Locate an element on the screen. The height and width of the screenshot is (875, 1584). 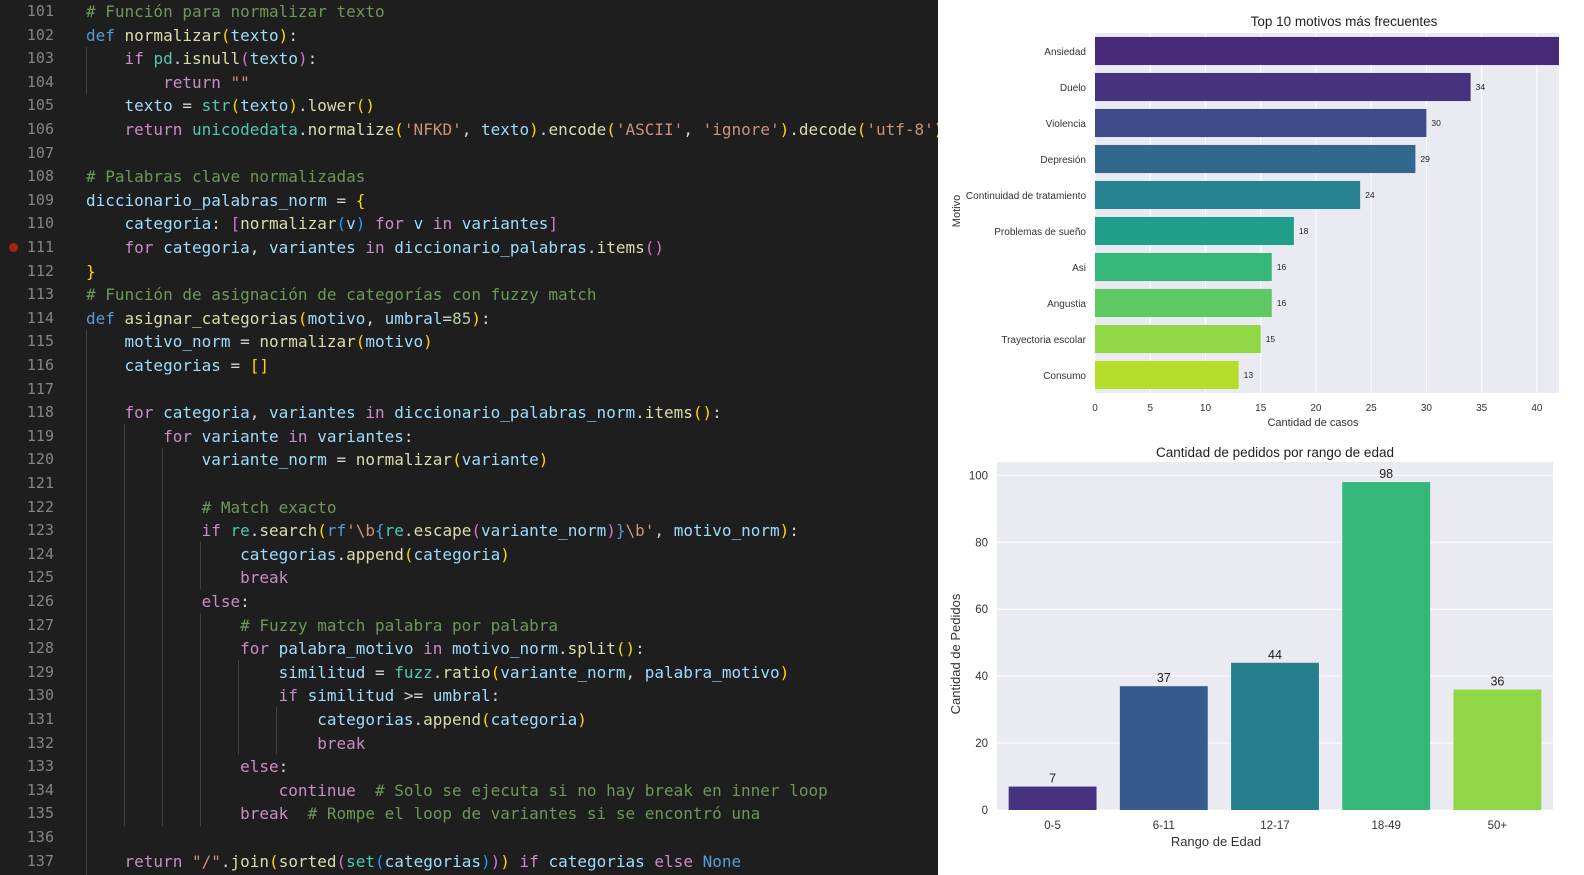
line-number: 129 is located at coordinates (40, 671).